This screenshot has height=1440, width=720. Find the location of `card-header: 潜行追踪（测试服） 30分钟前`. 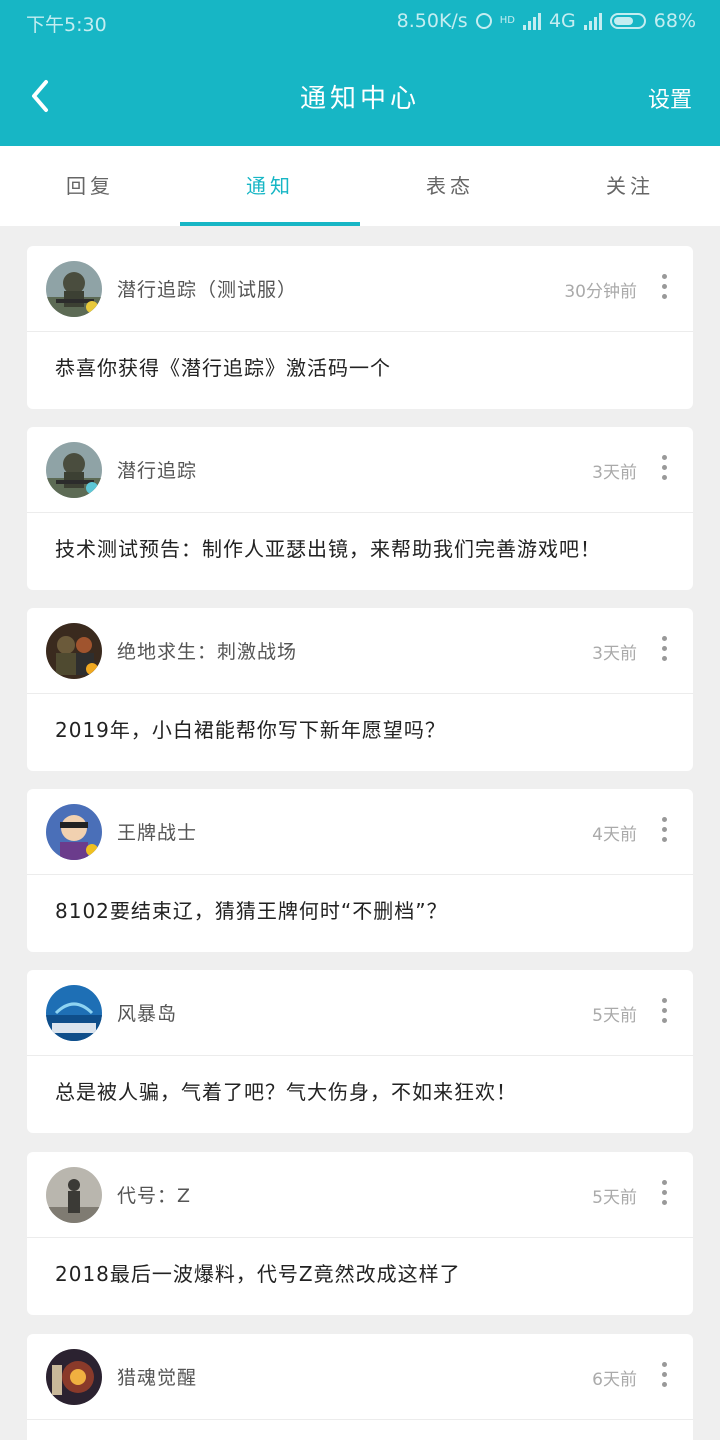

card-header: 潜行追踪（测试服） 30分钟前 is located at coordinates (360, 289).